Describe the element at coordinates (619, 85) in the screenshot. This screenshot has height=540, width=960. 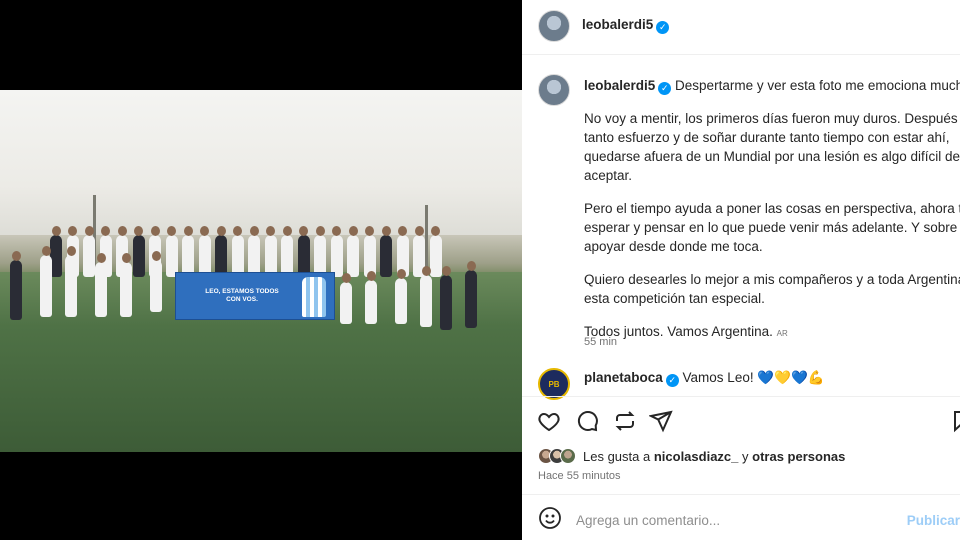
I see `caption-username: leobalerdi5` at that location.